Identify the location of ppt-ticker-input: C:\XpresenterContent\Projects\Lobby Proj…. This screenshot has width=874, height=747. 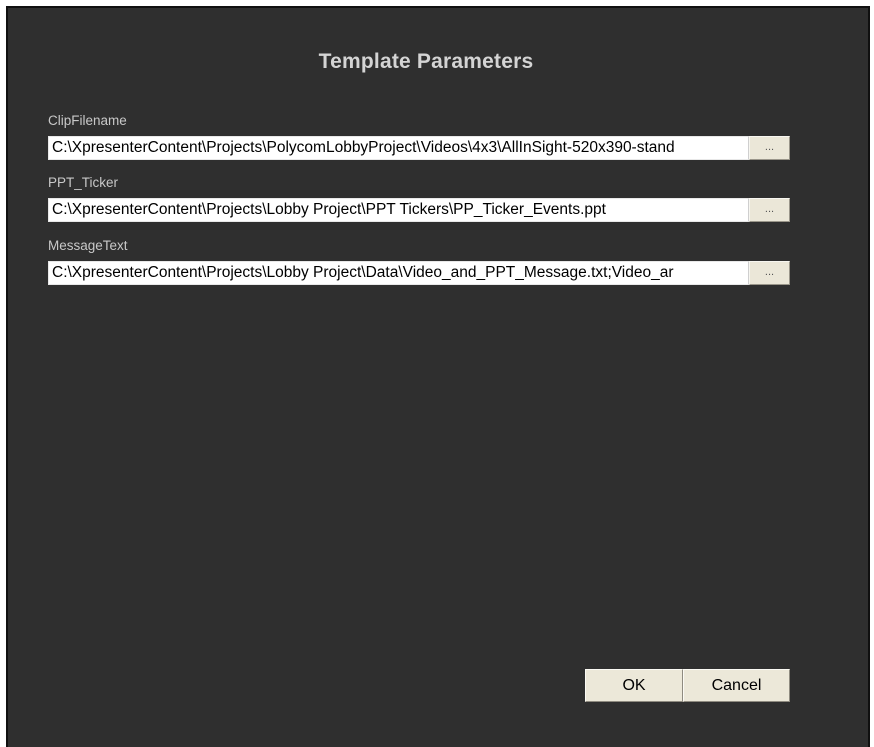
(398, 210).